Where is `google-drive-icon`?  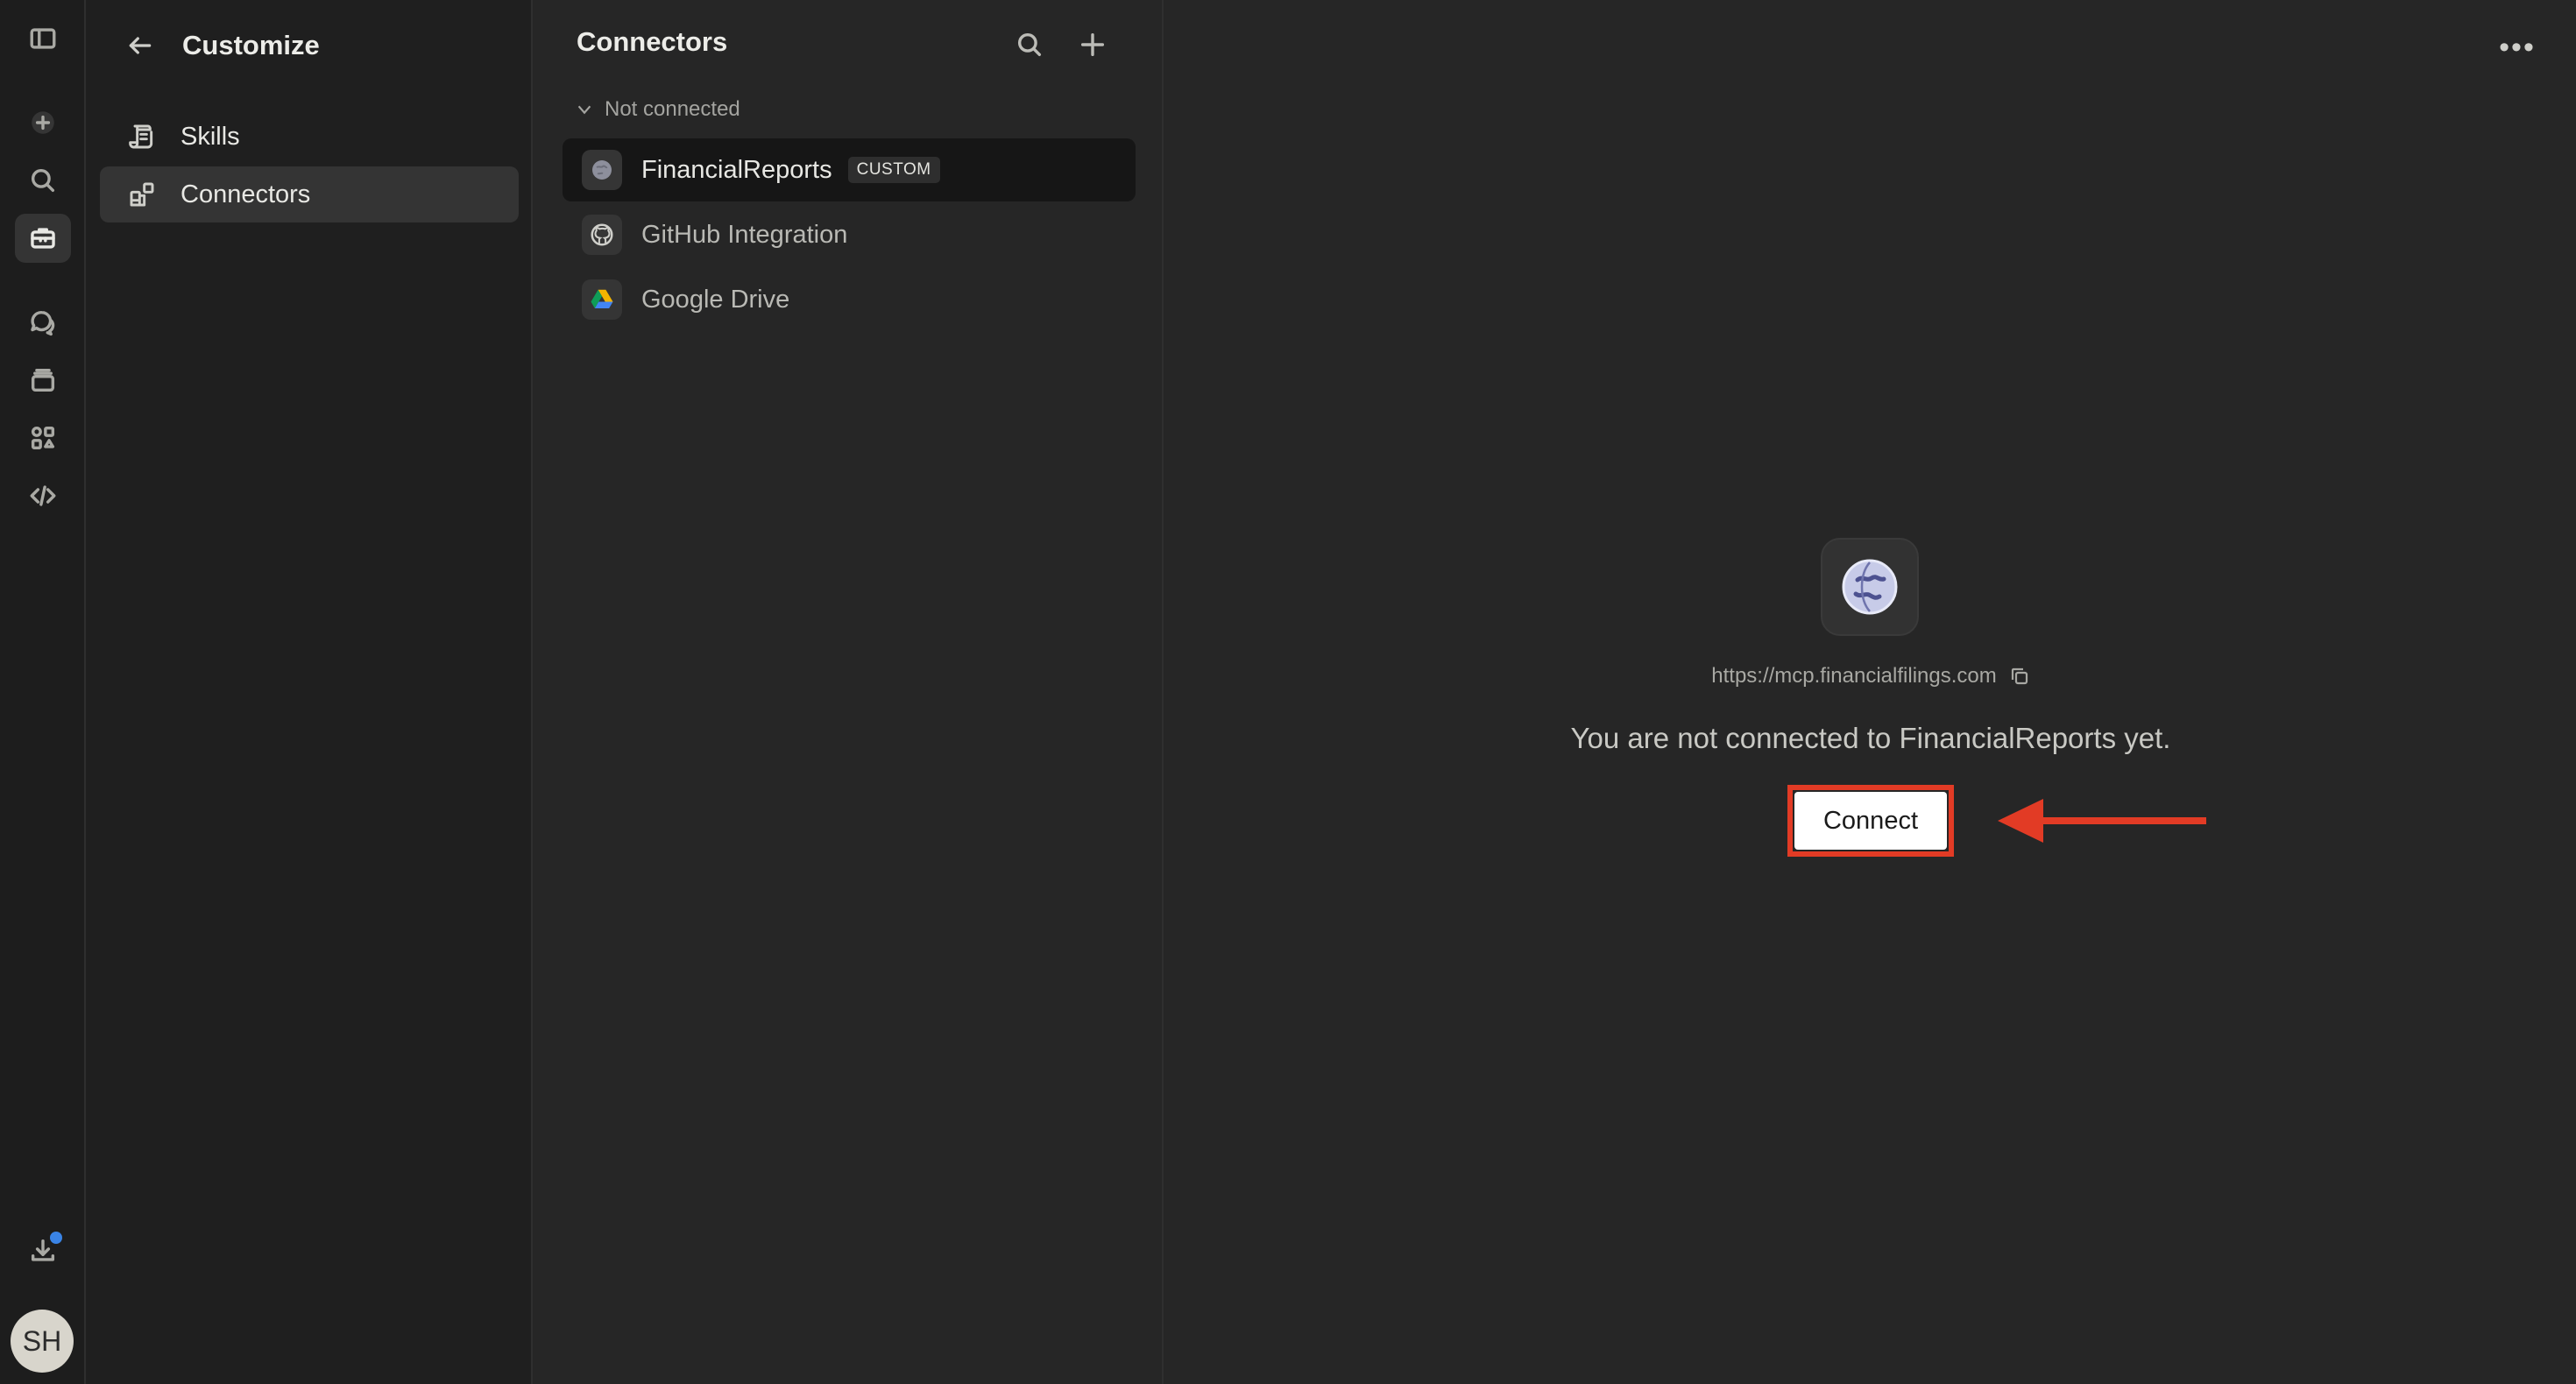
google-drive-icon is located at coordinates (602, 300).